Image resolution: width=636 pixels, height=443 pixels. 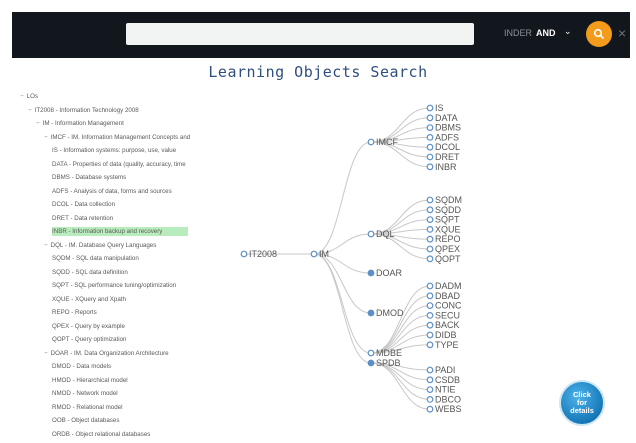 I want to click on tree-item: DMOD - Data models, so click(x=81, y=366).